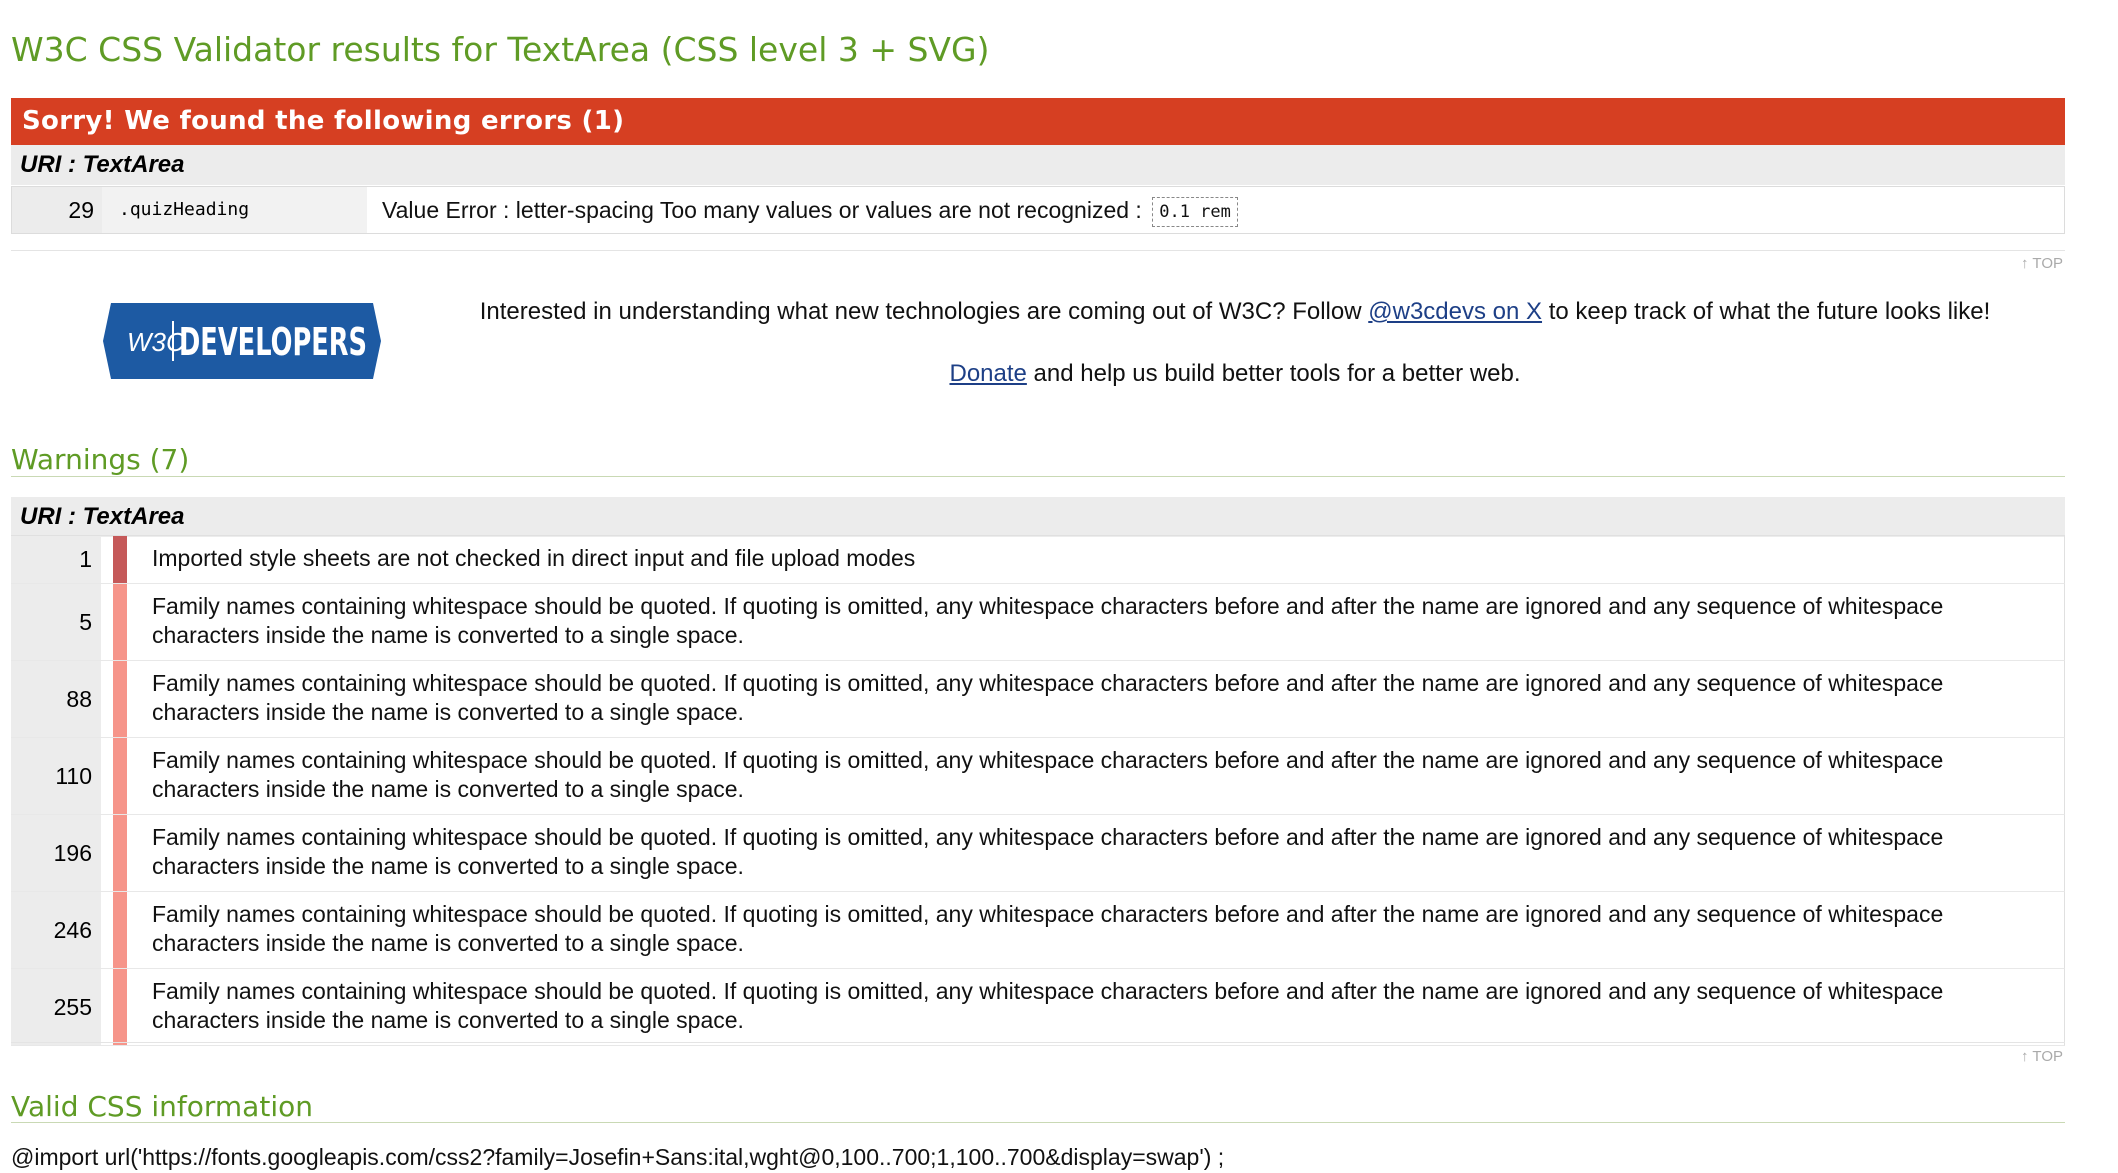 The image size is (2118, 1173). I want to click on warnings-uri-label: URI : TextArea, so click(1038, 517).